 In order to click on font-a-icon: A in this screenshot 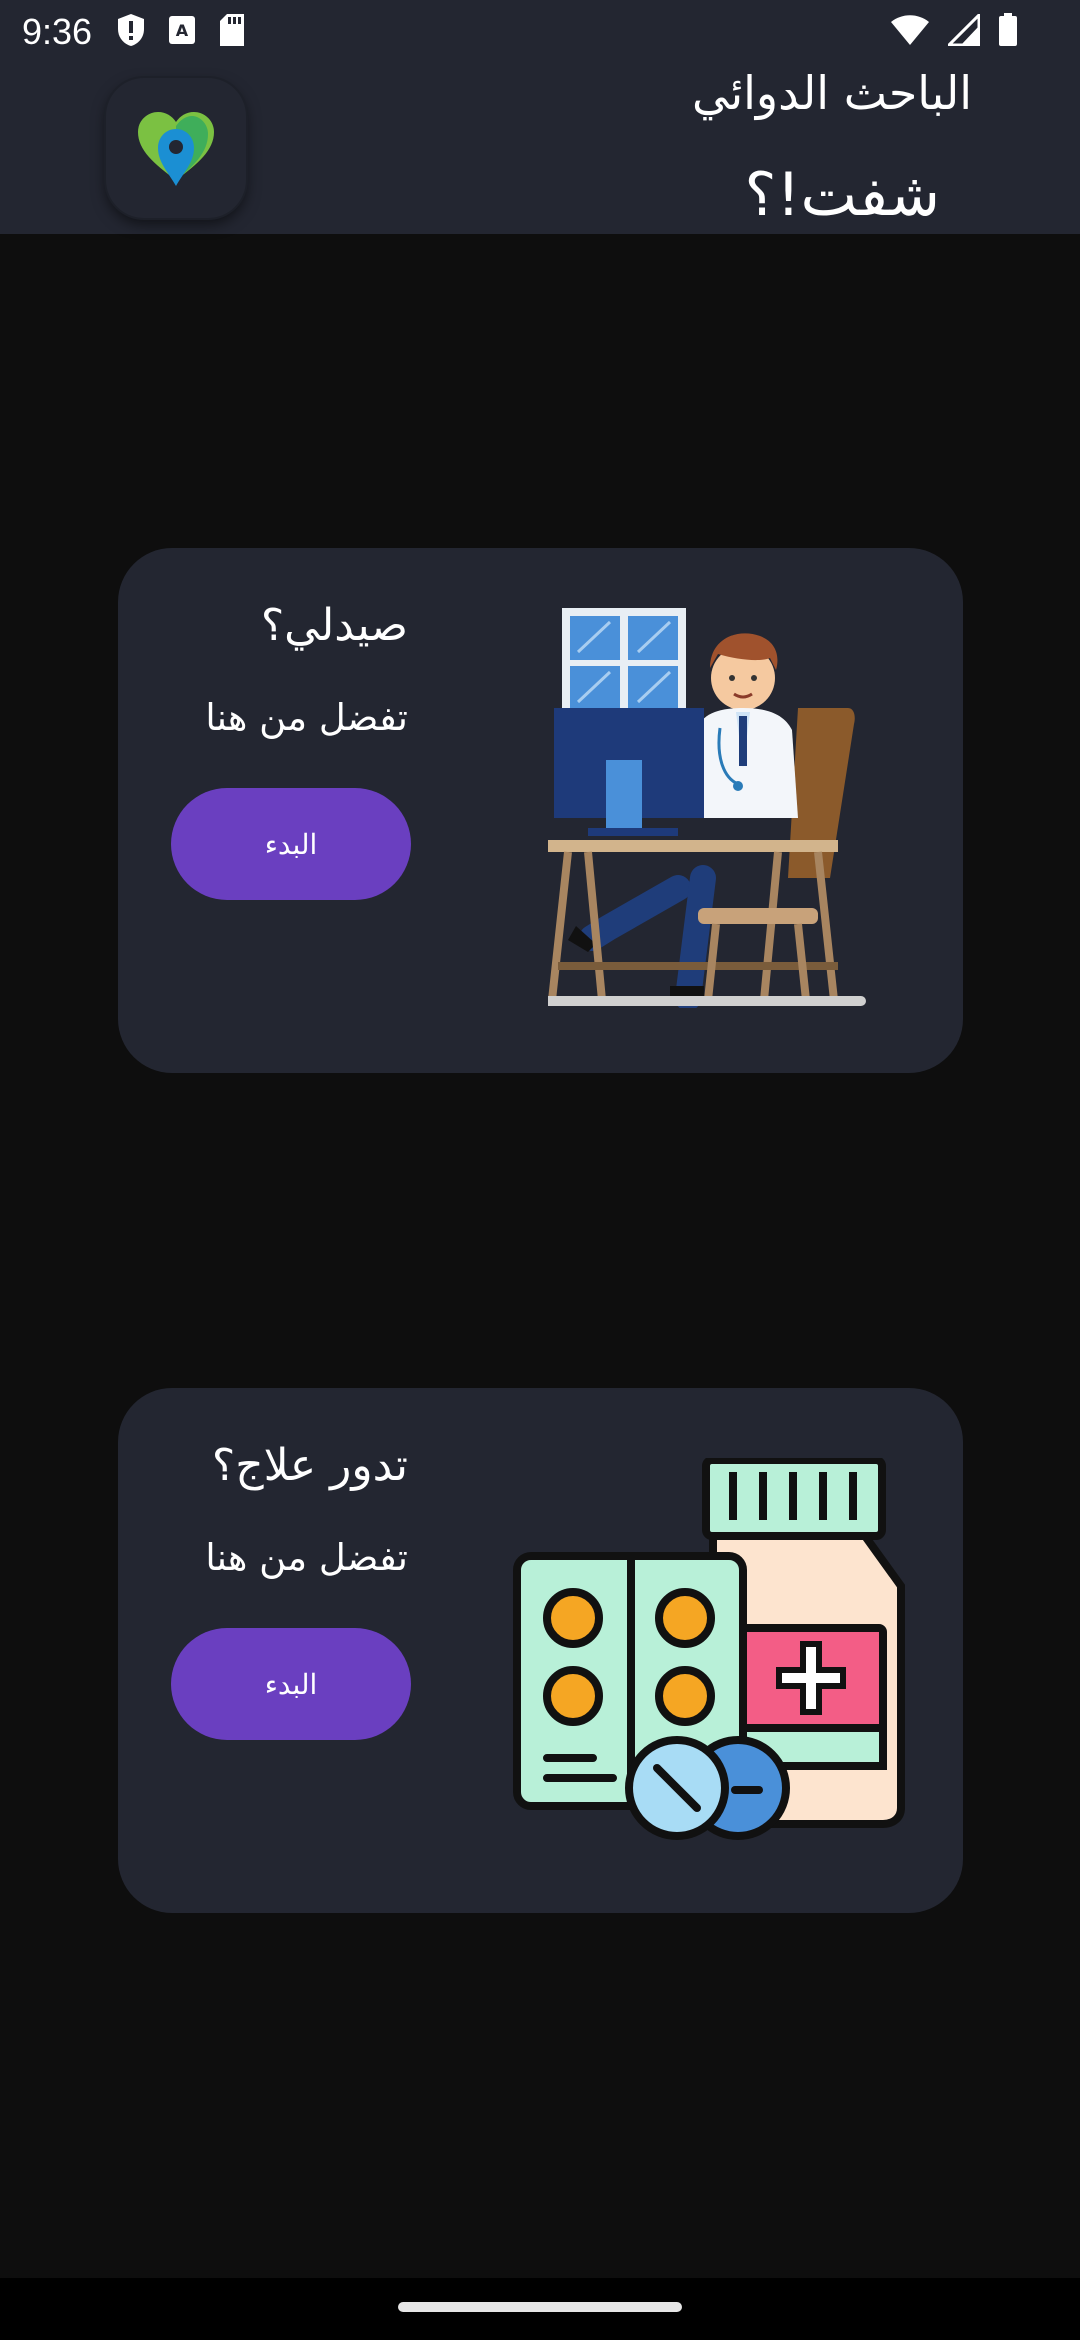, I will do `click(182, 32)`.